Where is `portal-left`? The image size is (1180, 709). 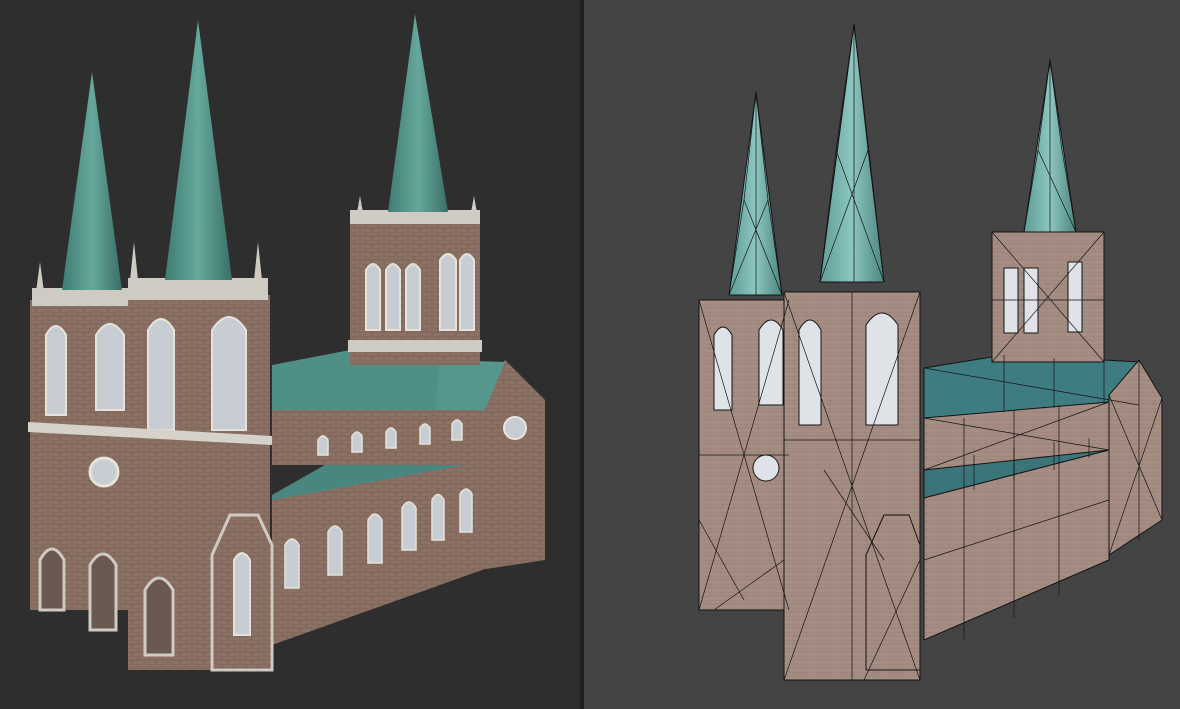 portal-left is located at coordinates (52, 579).